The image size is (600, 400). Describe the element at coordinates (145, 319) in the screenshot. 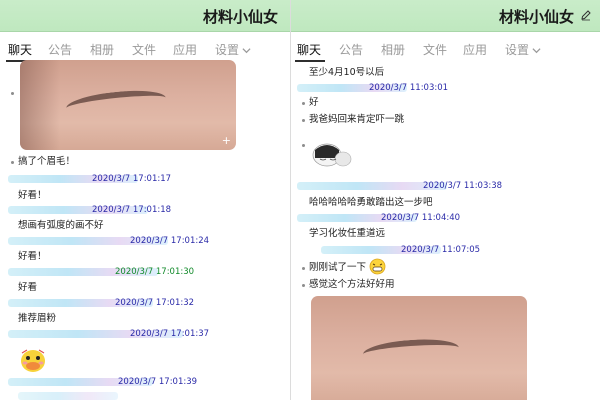

I see `message-row: 推荐眉粉` at that location.